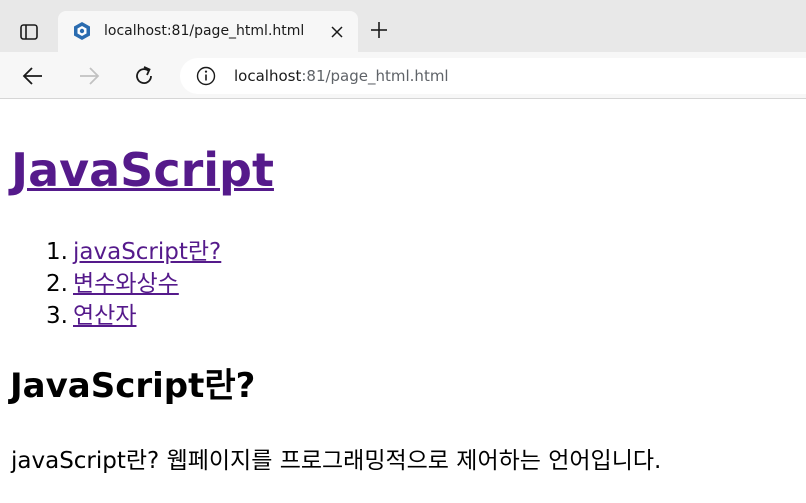 This screenshot has height=503, width=806. I want to click on browser-toolbar: localhost:81/page_html.html, so click(403, 75).